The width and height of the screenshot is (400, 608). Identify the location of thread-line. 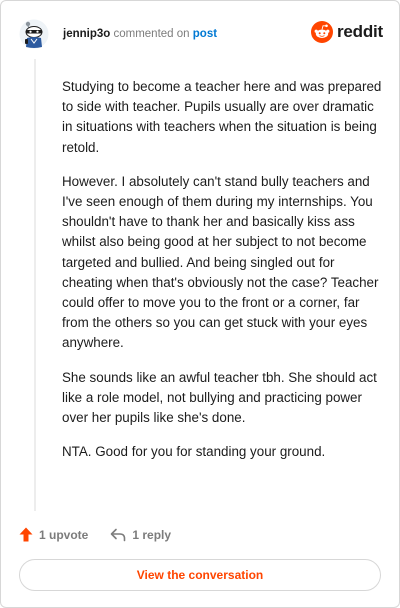
(35, 285).